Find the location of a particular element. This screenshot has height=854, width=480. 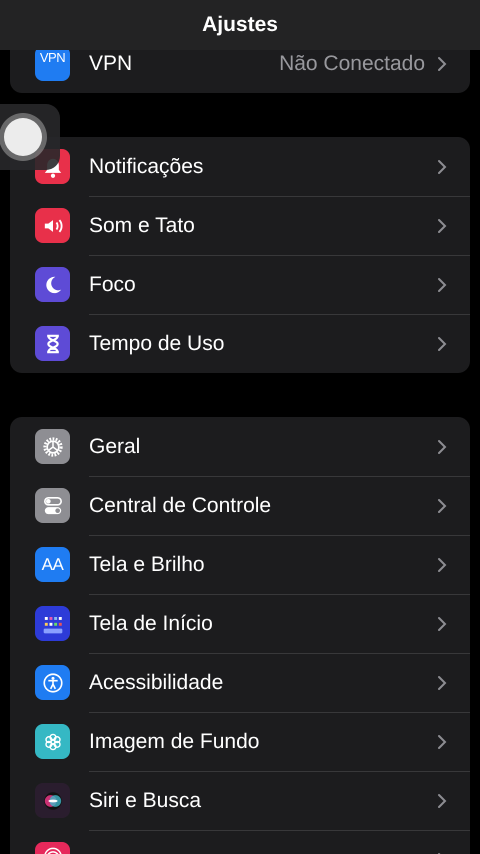

assistive-touch-button is located at coordinates (30, 137).